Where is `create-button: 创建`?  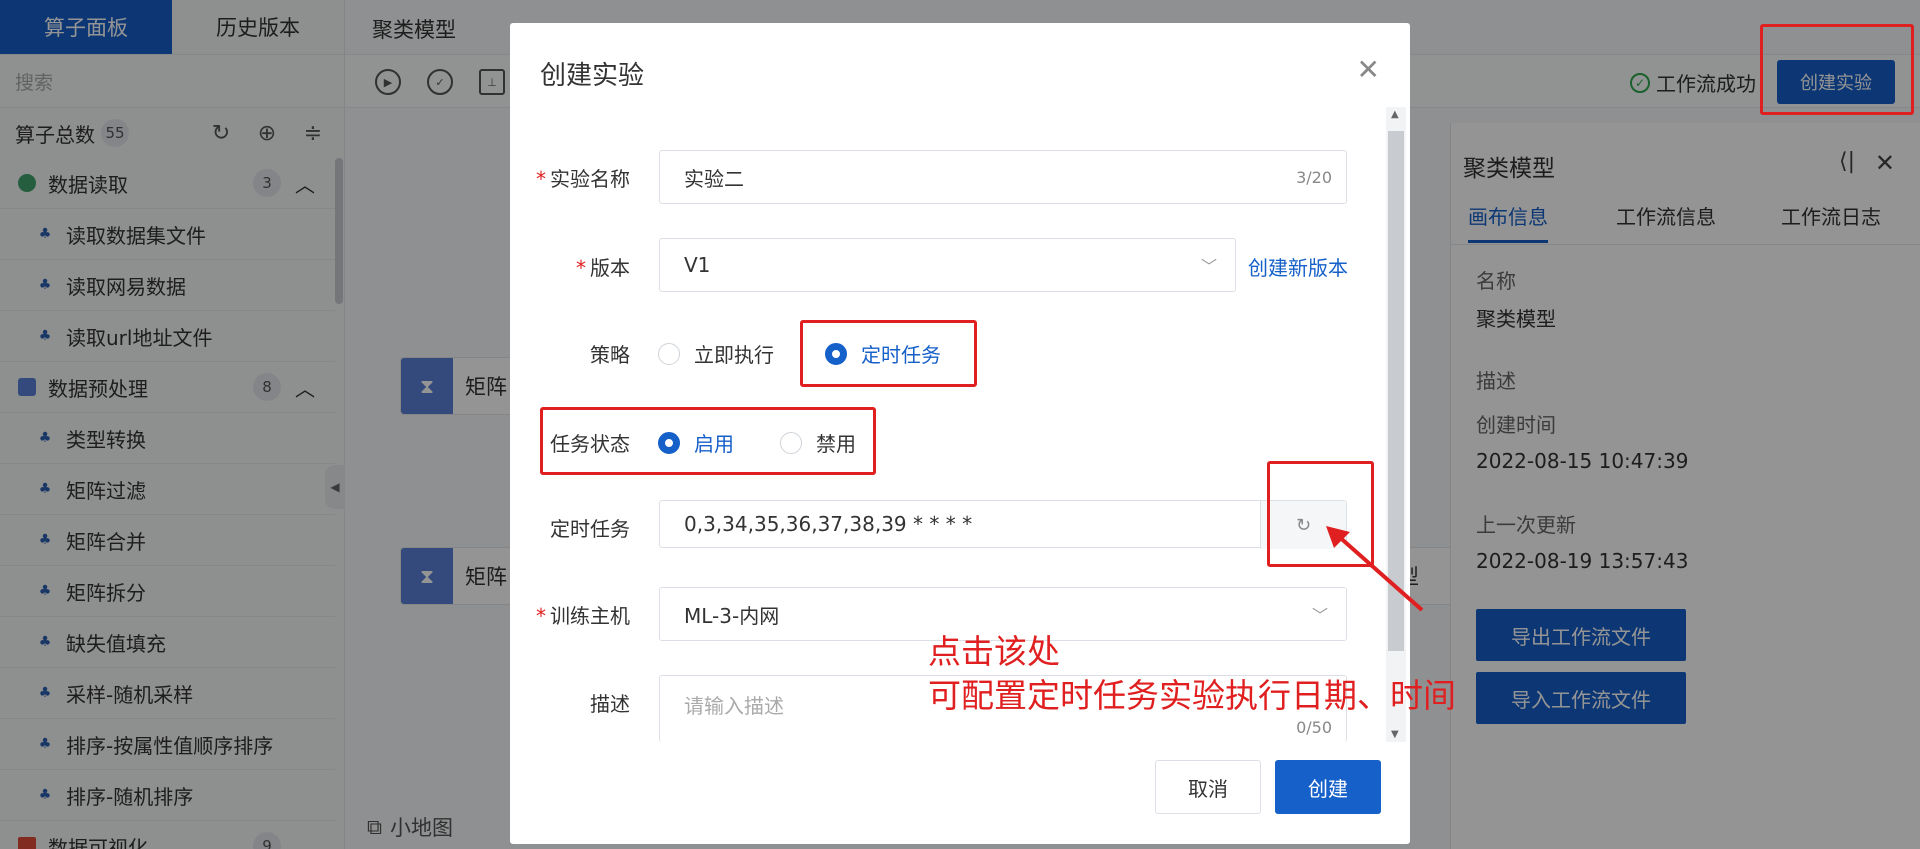
create-button: 创建 is located at coordinates (1328, 787).